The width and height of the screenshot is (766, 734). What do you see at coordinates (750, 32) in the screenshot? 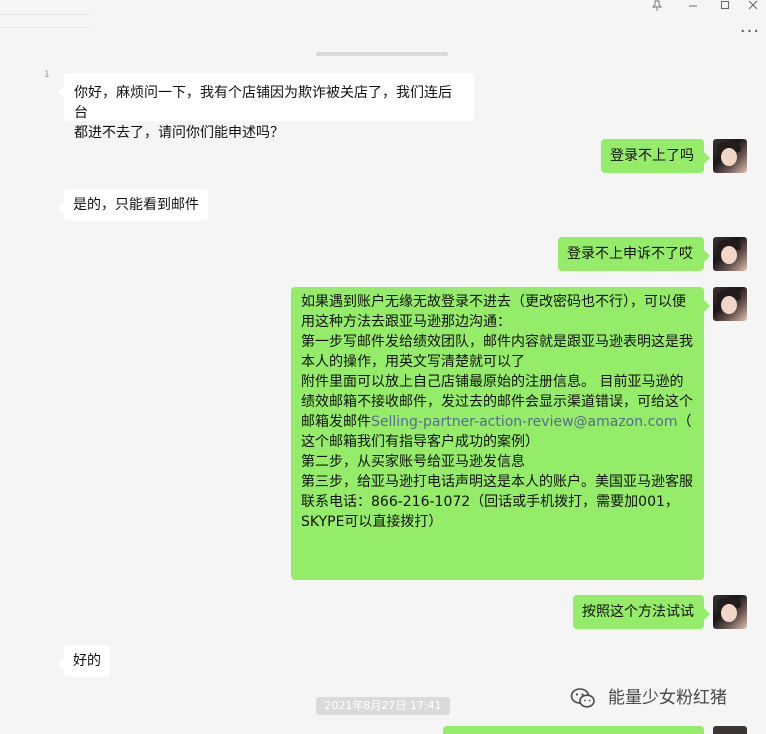
I see `more-icon: ···` at bounding box center [750, 32].